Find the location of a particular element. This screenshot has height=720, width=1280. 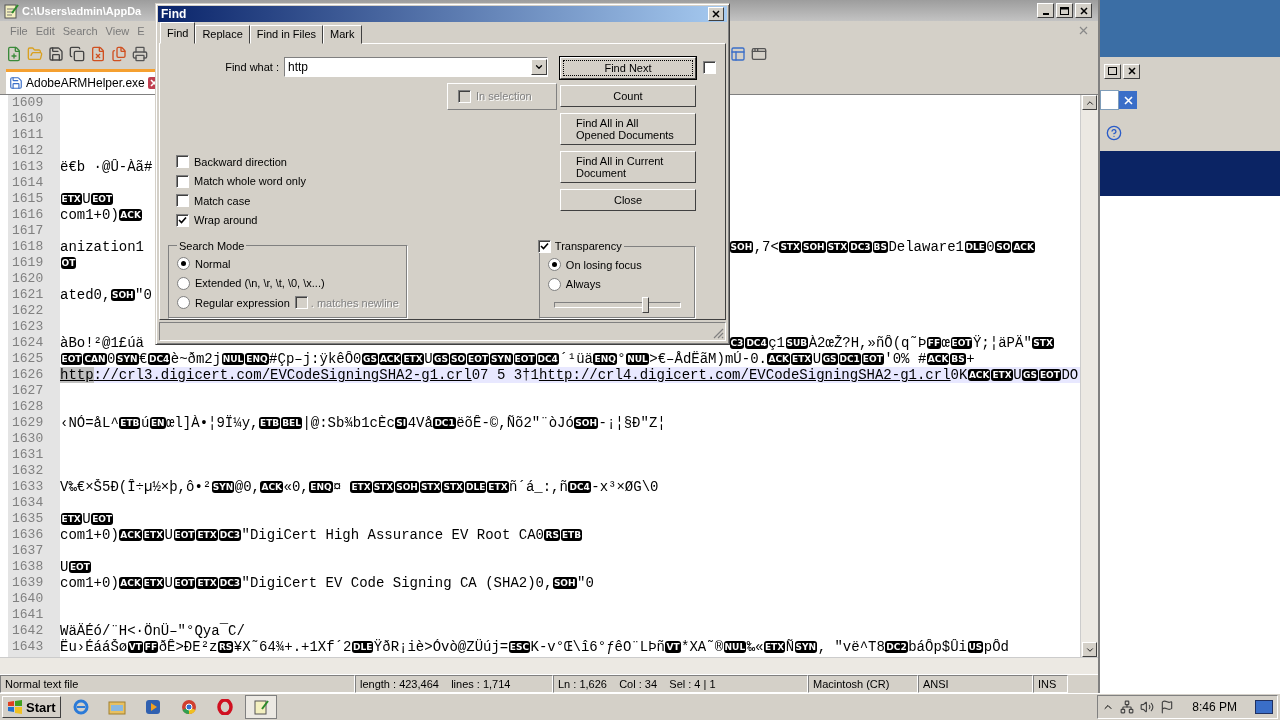

control-char: NUL is located at coordinates (233, 359).